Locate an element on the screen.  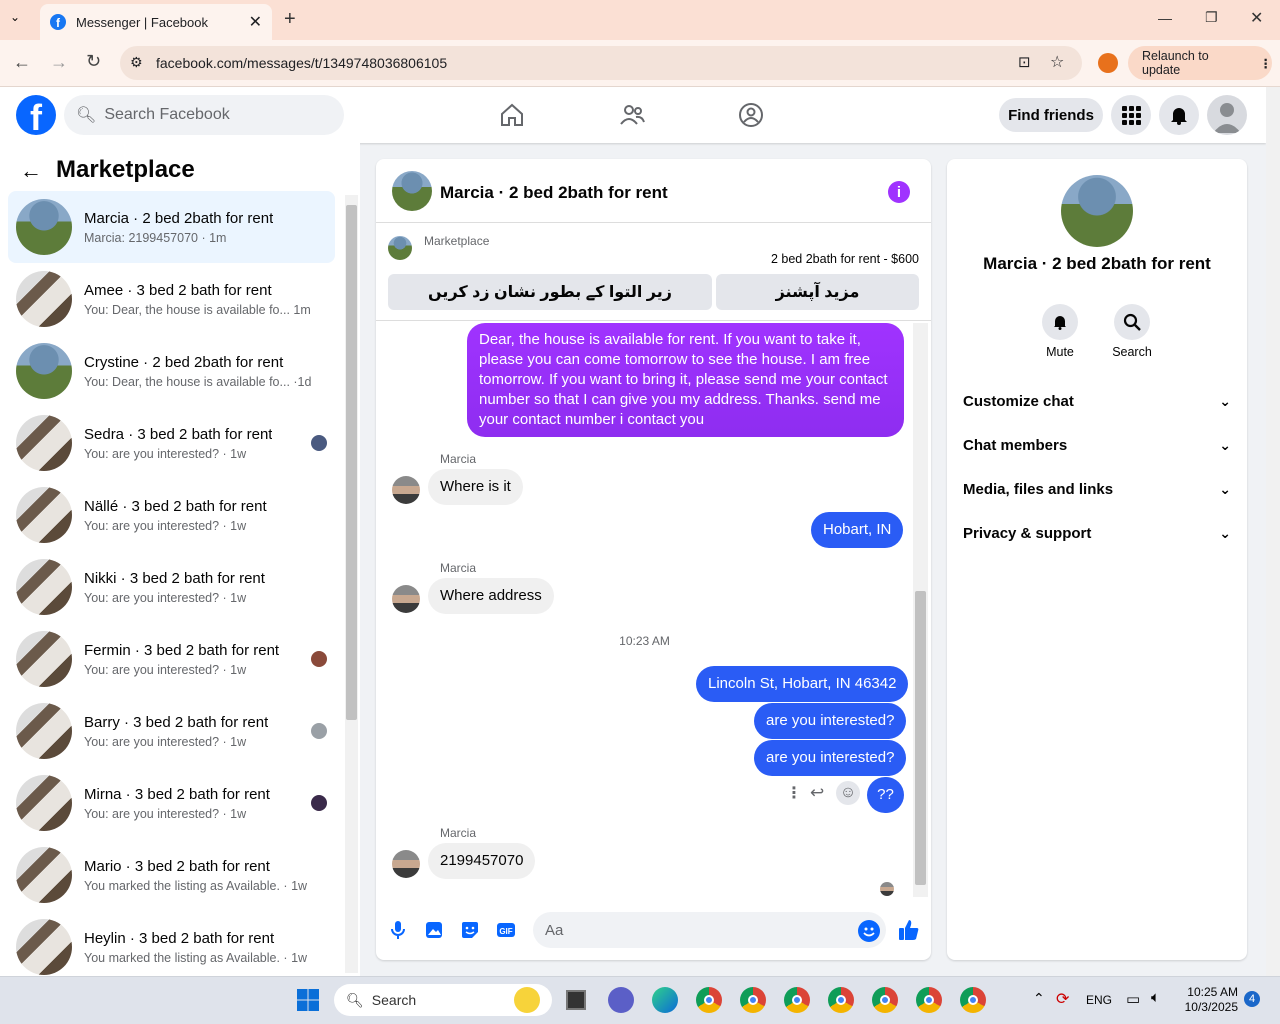
search-in-chat-icon is located at coordinates (1132, 322).